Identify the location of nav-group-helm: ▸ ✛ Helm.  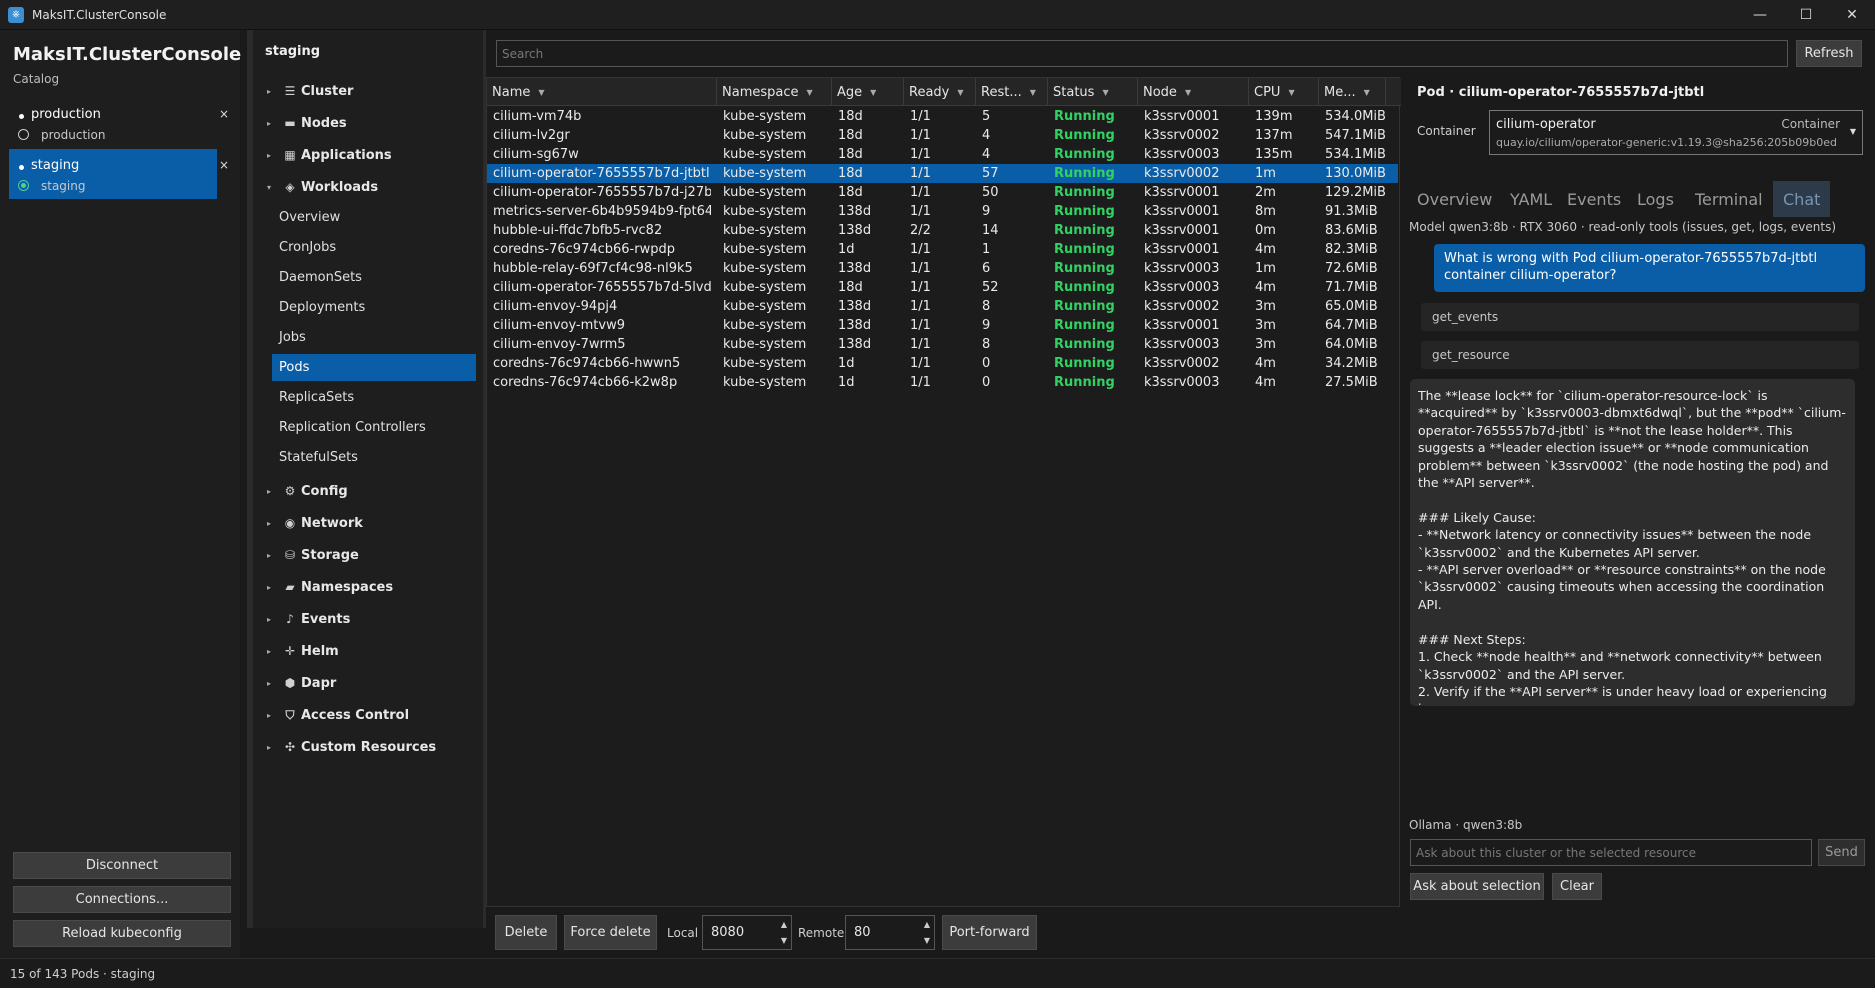
(303, 651).